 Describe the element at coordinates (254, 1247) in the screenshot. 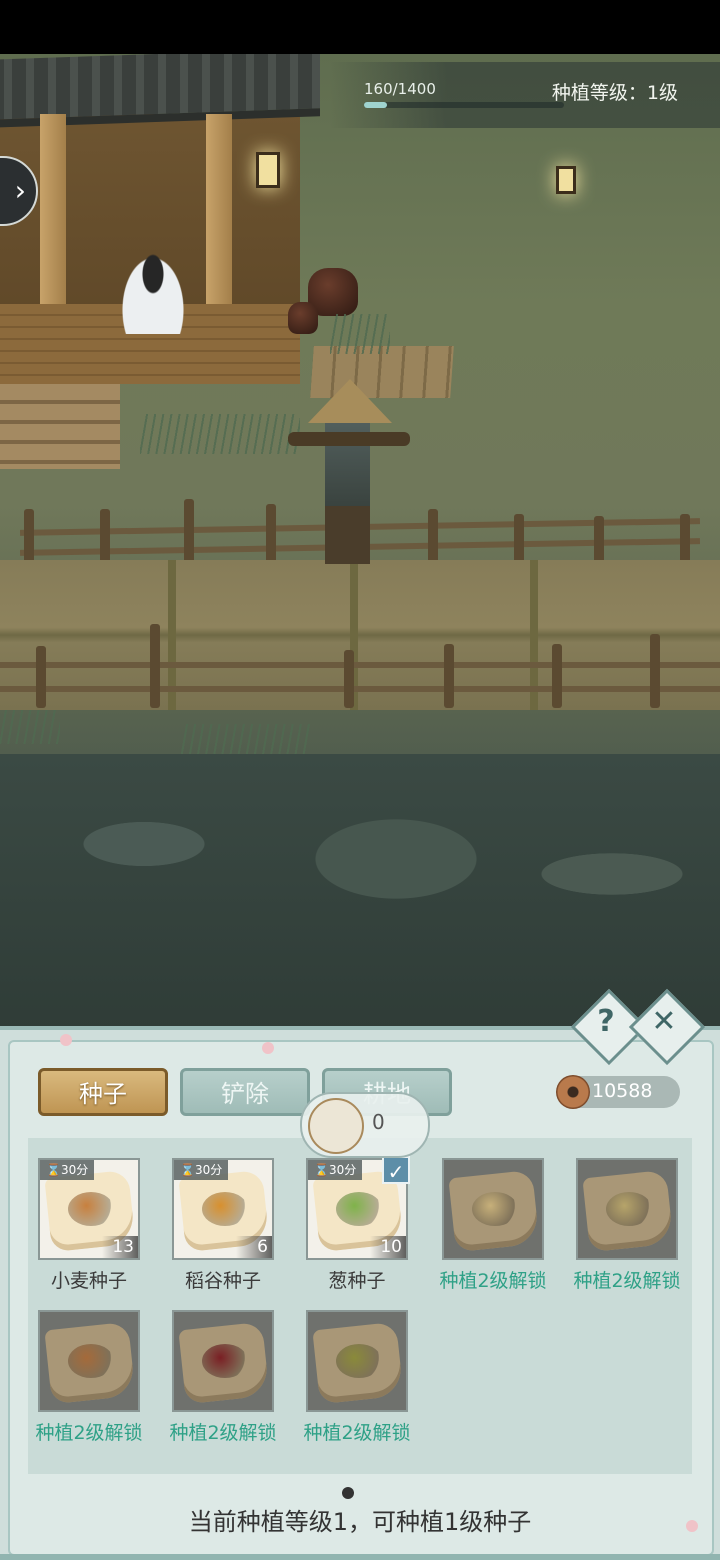

I see `seed-count: 6` at that location.